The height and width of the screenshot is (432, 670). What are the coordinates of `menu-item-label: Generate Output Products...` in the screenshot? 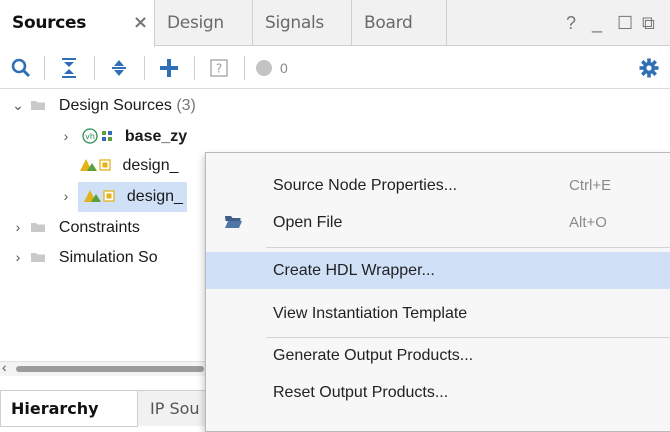 It's located at (373, 355).